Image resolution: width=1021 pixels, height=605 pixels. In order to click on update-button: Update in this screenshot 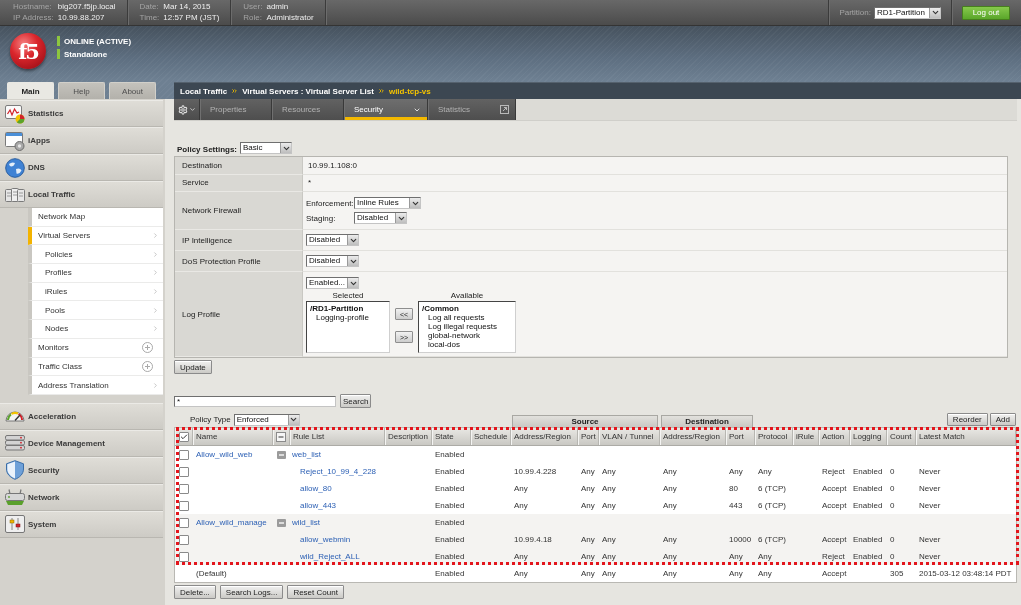, I will do `click(193, 367)`.